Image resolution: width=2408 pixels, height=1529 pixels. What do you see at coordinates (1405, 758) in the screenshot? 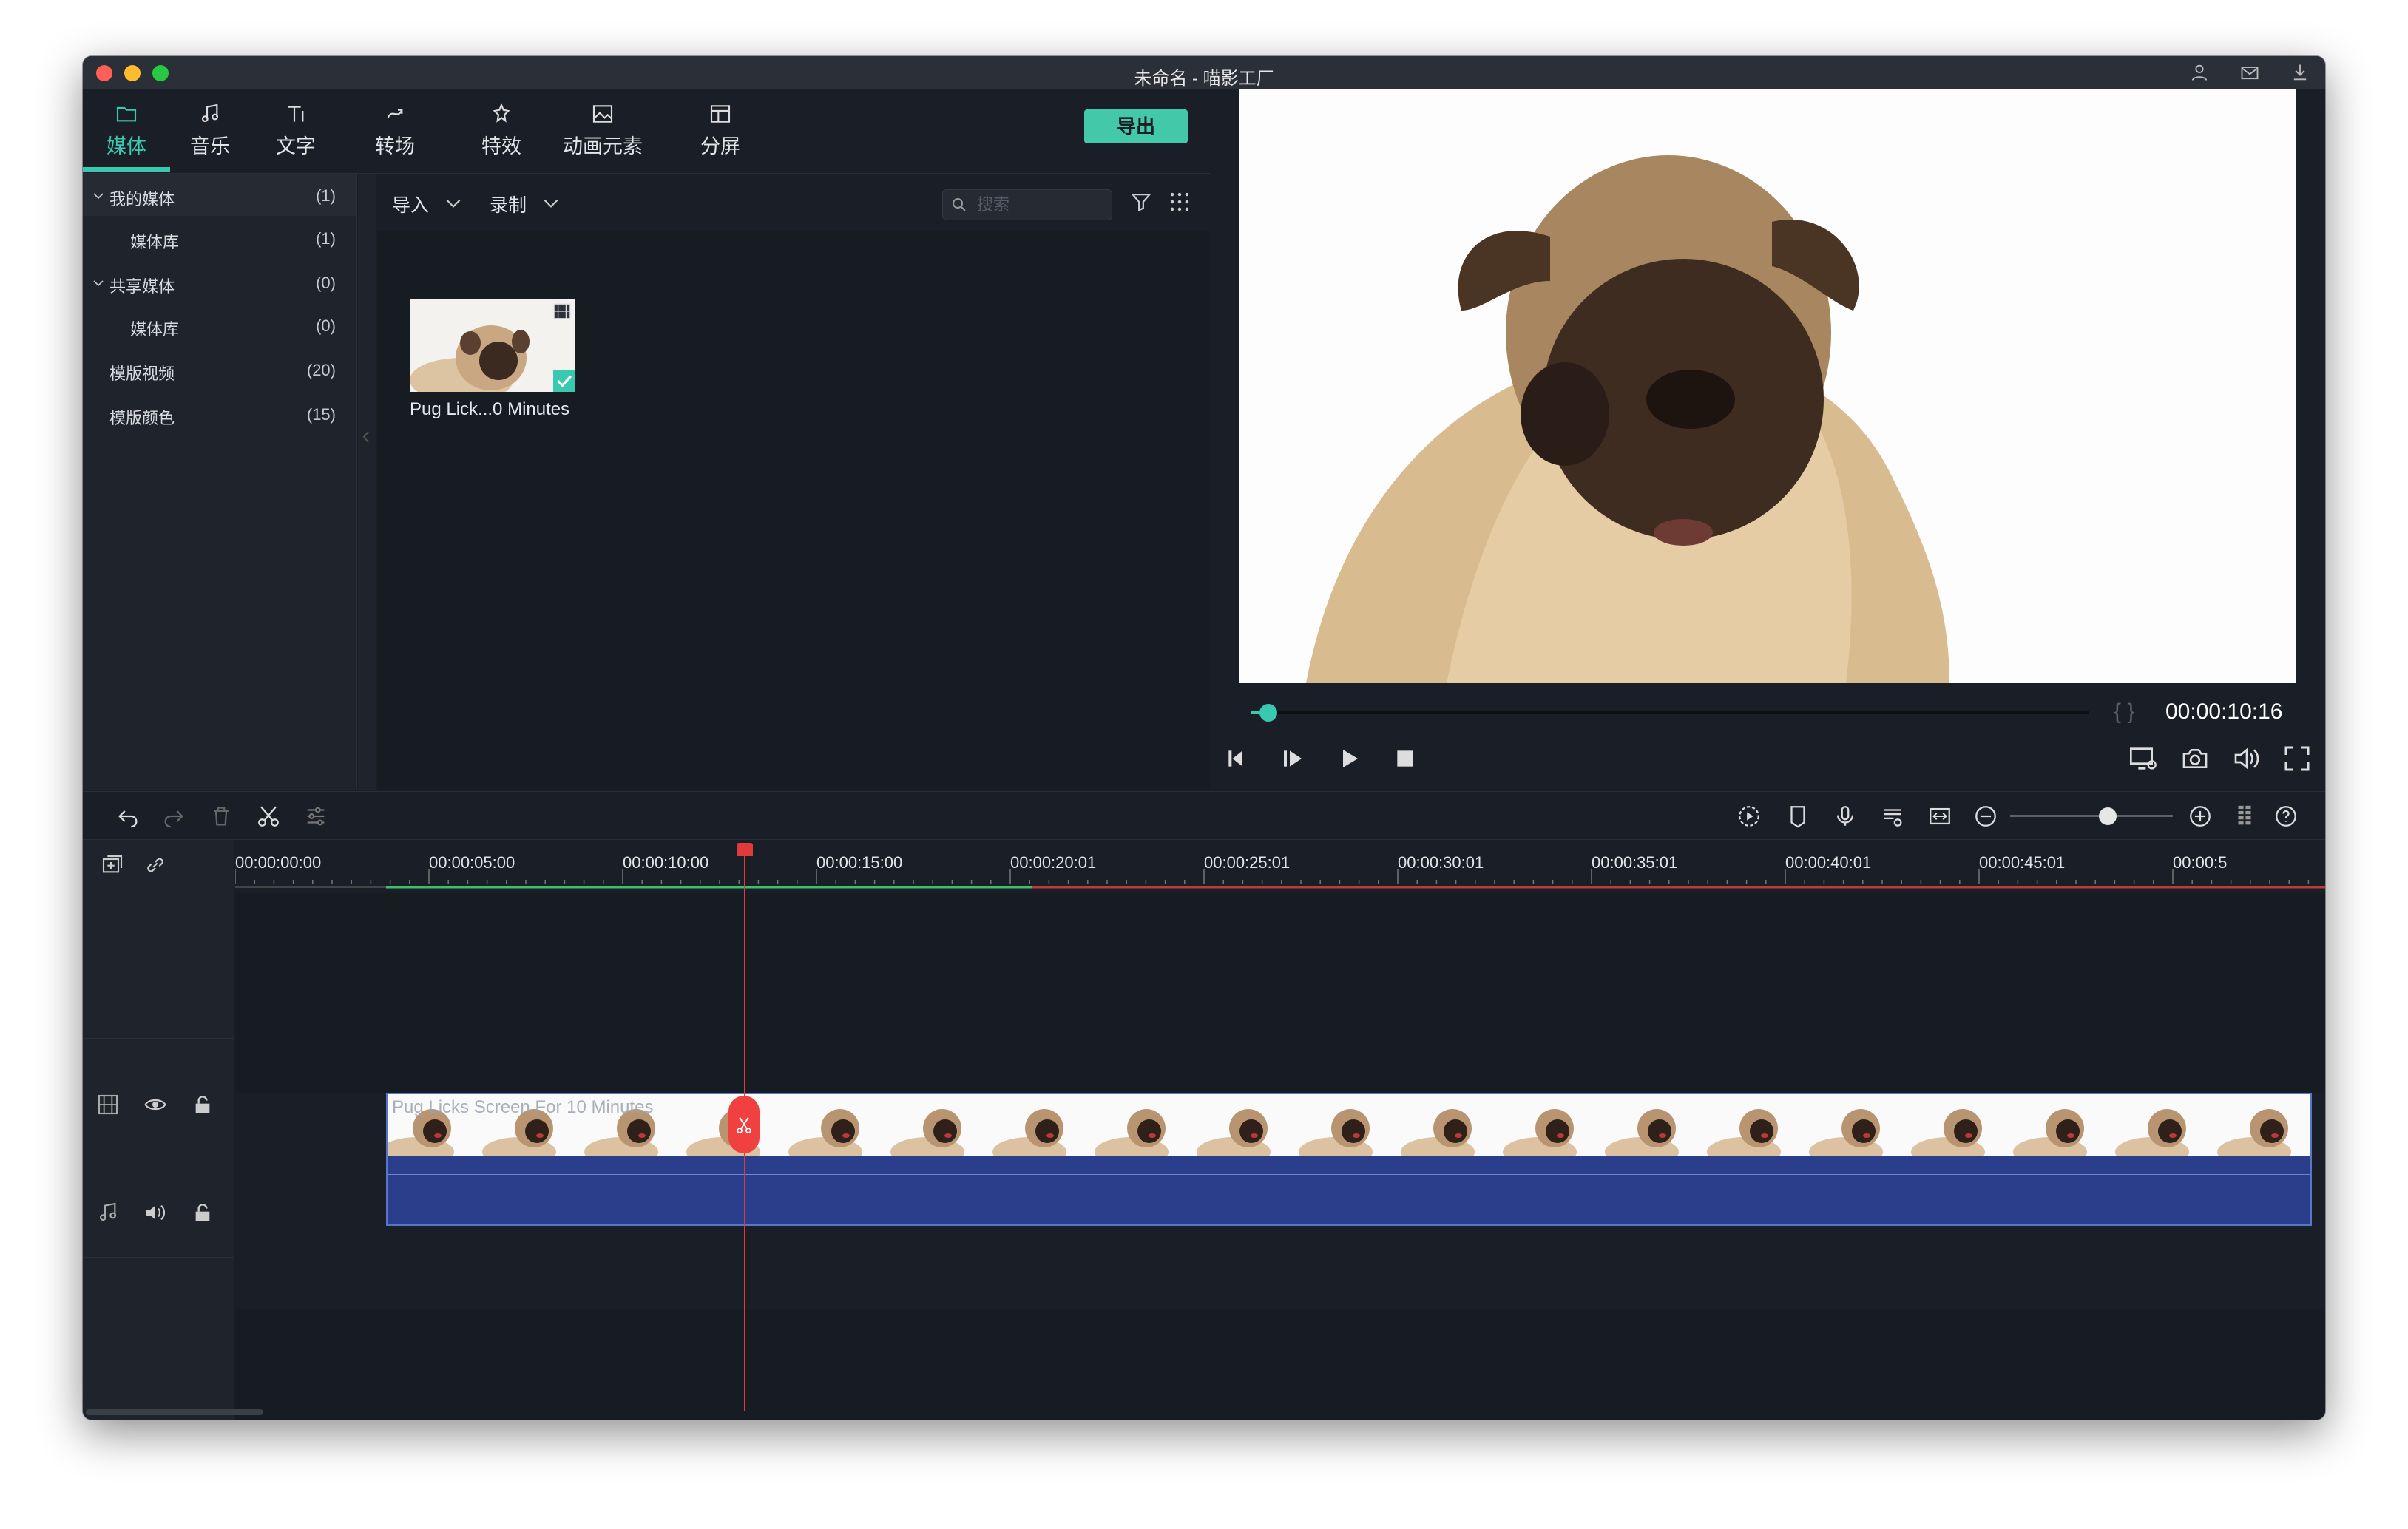
I see `stop-icon` at bounding box center [1405, 758].